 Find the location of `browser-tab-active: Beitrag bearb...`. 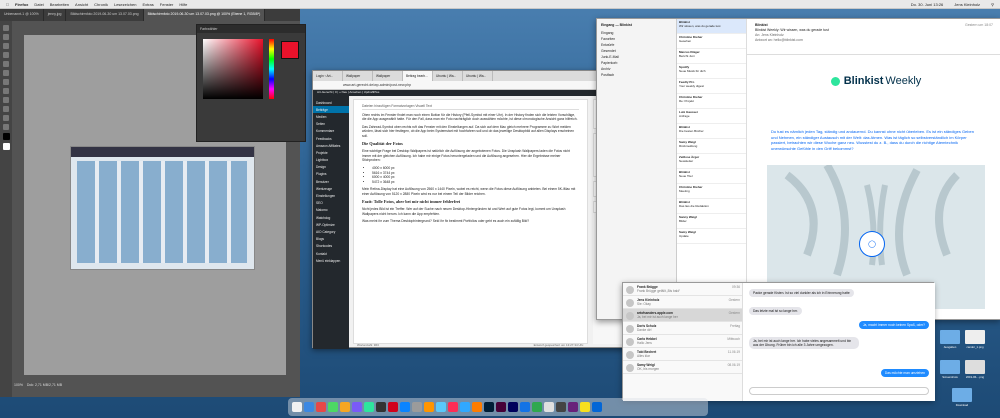

browser-tab-active: Beitrag bearb... is located at coordinates (418, 76).